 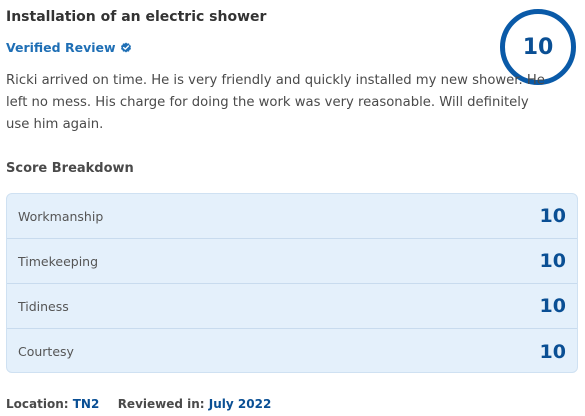 What do you see at coordinates (37, 404) in the screenshot?
I see `location-label: Location:` at bounding box center [37, 404].